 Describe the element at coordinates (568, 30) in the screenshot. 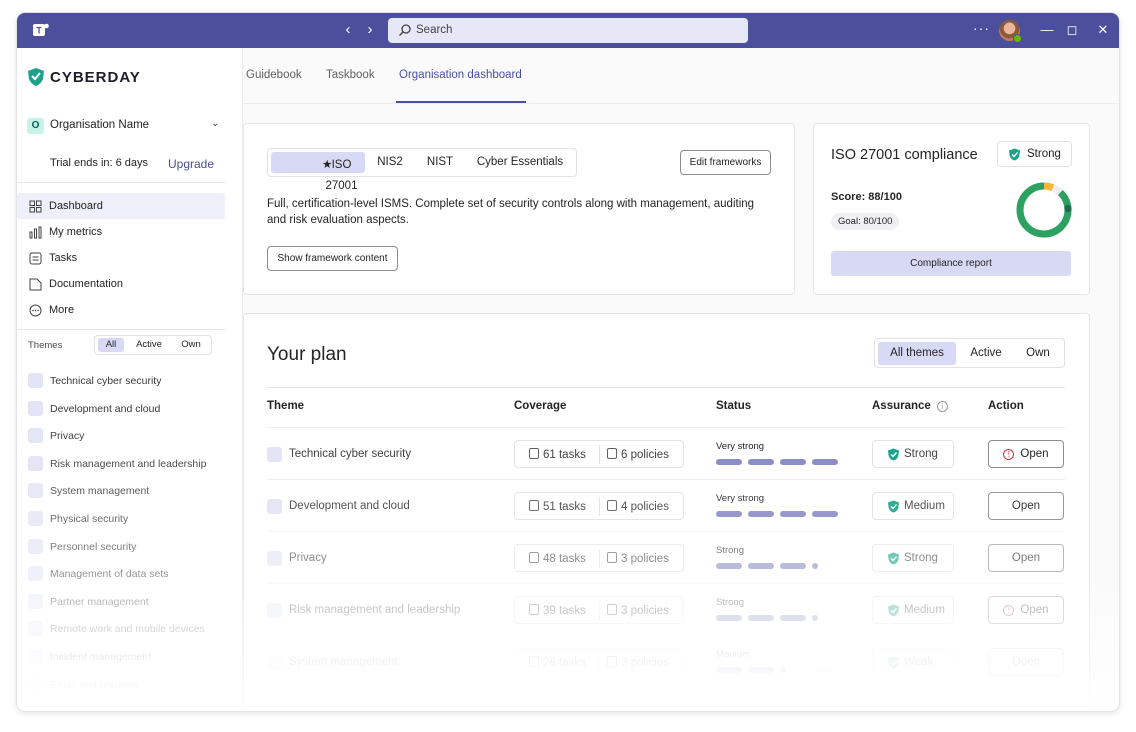

I see `search-input: Search` at that location.